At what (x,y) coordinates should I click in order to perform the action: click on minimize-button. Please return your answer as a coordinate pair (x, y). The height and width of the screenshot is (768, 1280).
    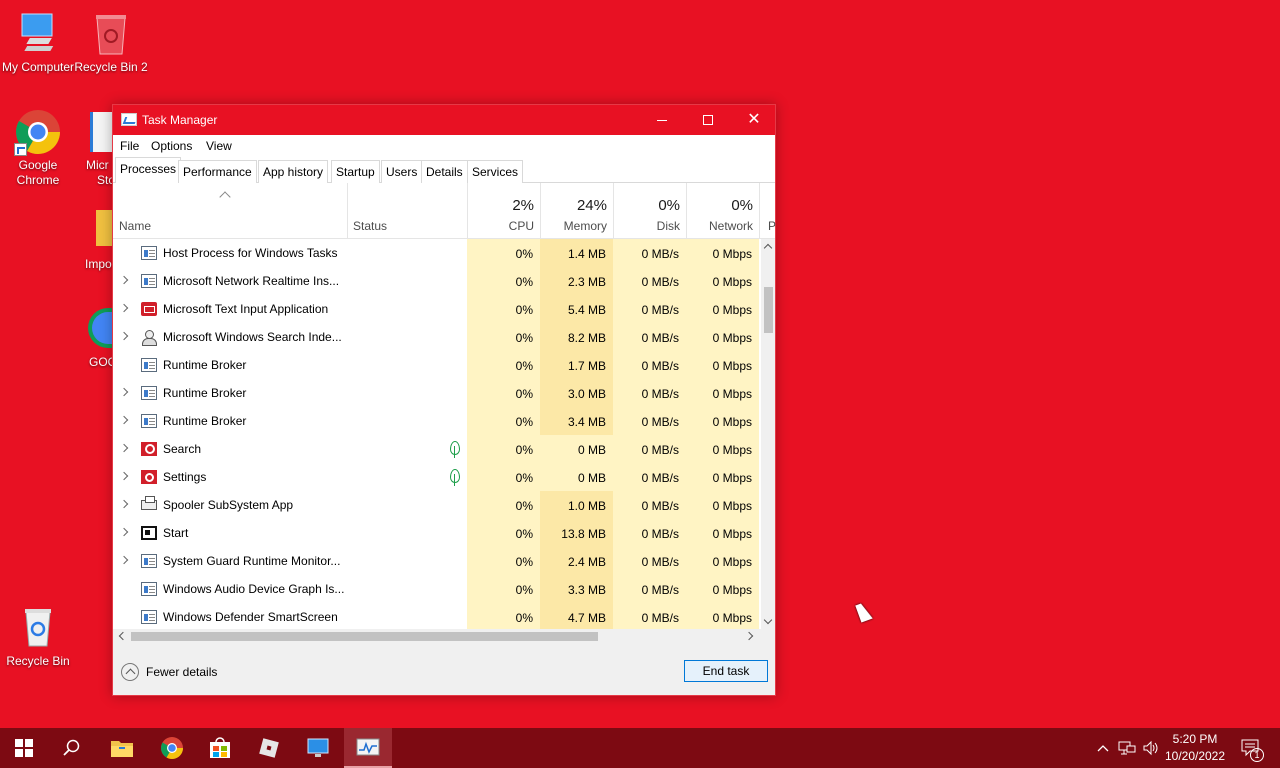
    Looking at the image, I should click on (662, 120).